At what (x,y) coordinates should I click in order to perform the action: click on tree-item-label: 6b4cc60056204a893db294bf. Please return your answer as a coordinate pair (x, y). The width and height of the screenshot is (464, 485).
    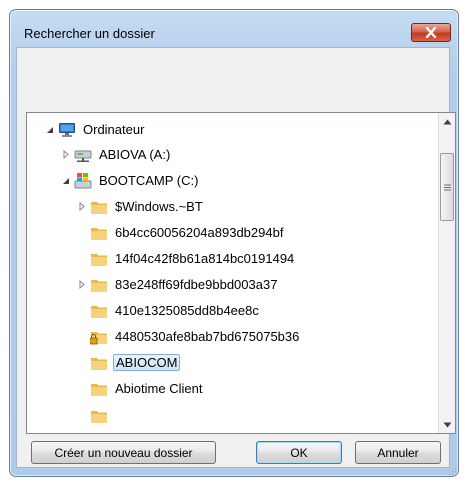
    Looking at the image, I should click on (199, 232).